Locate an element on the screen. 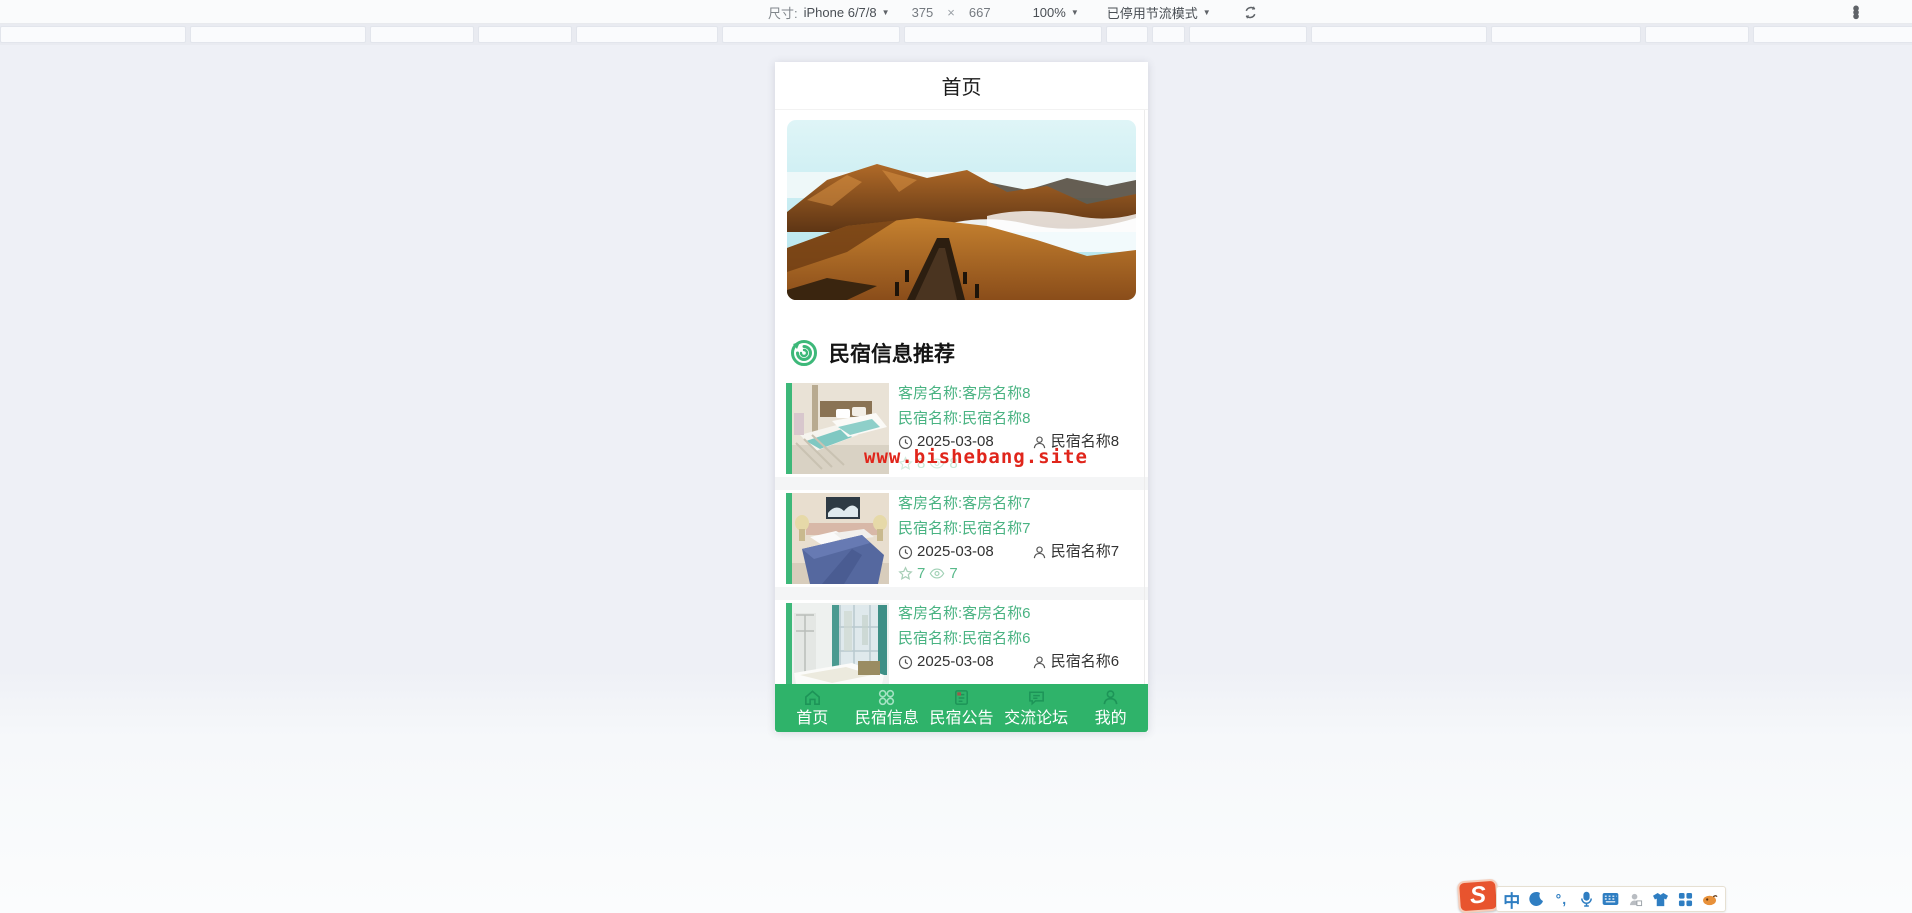 The image size is (1912, 913). notice-icon is located at coordinates (961, 697).